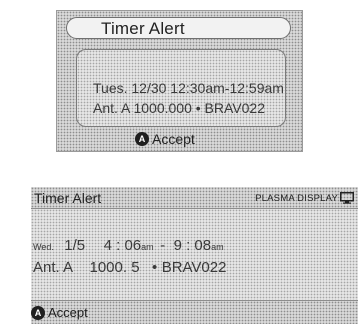  Describe the element at coordinates (194, 267) in the screenshot. I see `station-name: BRAV022` at that location.